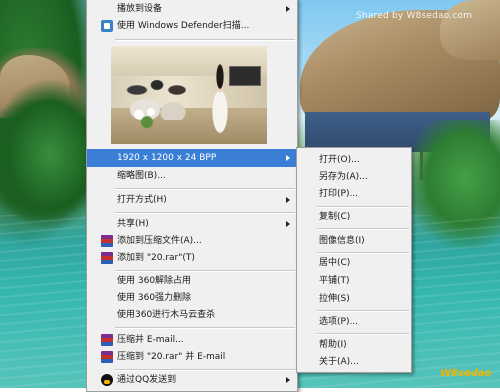 This screenshot has width=500, height=392. I want to click on menu-item-label: 添加到 "20.rar"(T), so click(156, 258).